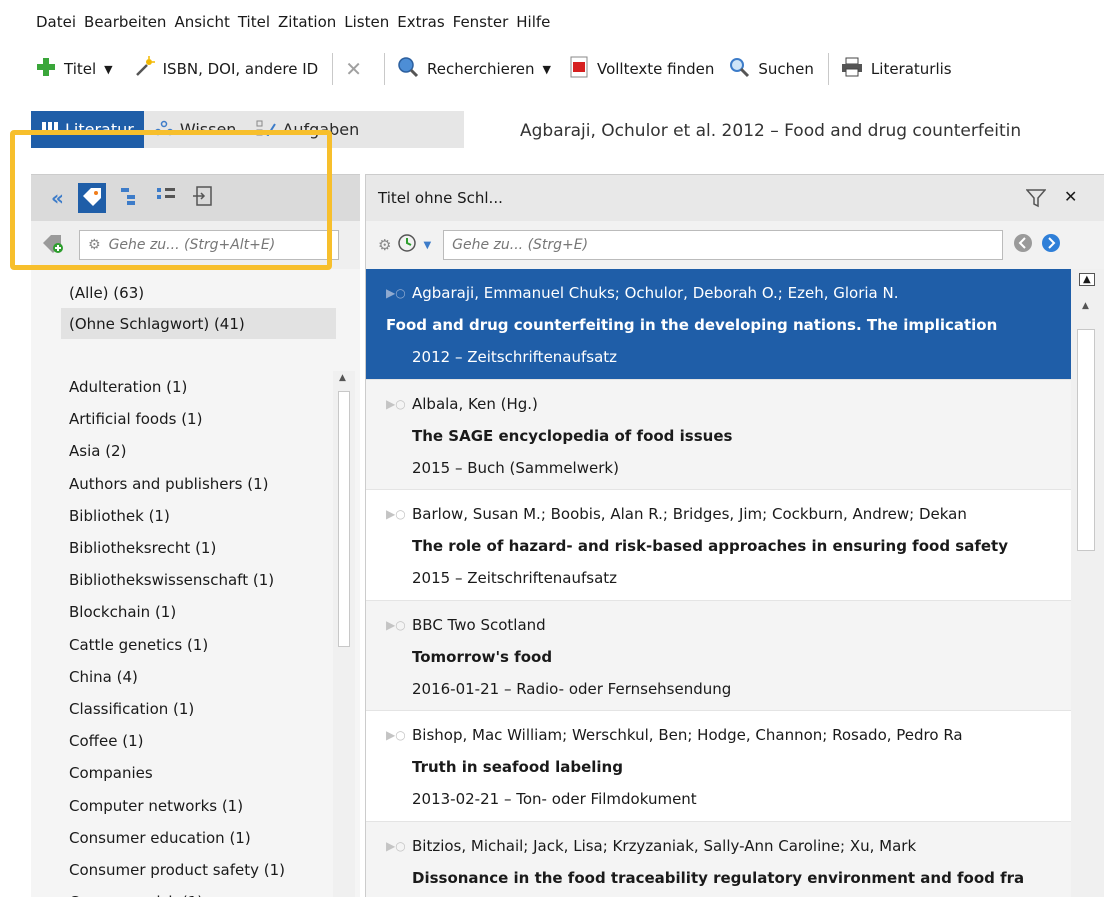 This screenshot has width=1104, height=897. Describe the element at coordinates (186, 516) in the screenshot. I see `keyword-item: Bibliothek (1)` at that location.